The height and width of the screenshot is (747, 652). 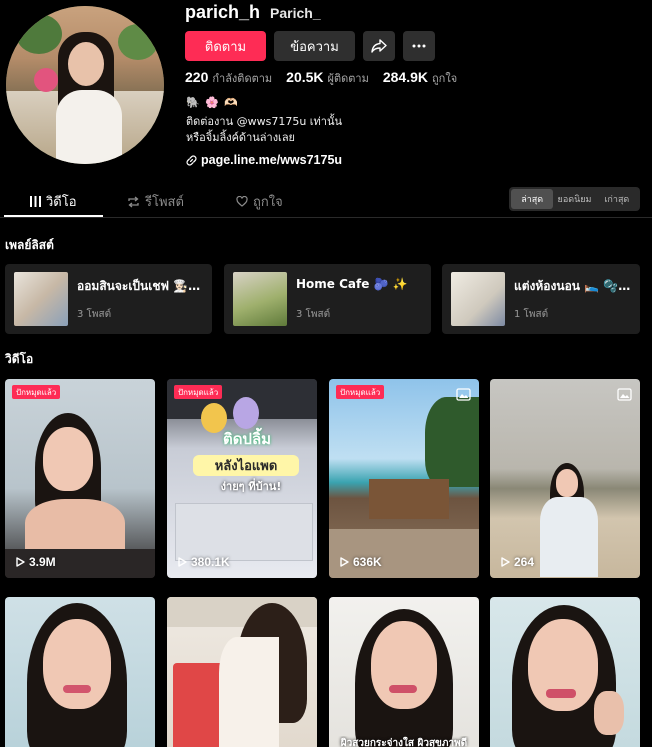 I want to click on bio-line: หรือจิ้มลิ้งค์ด้านล่างเลย, so click(x=241, y=137).